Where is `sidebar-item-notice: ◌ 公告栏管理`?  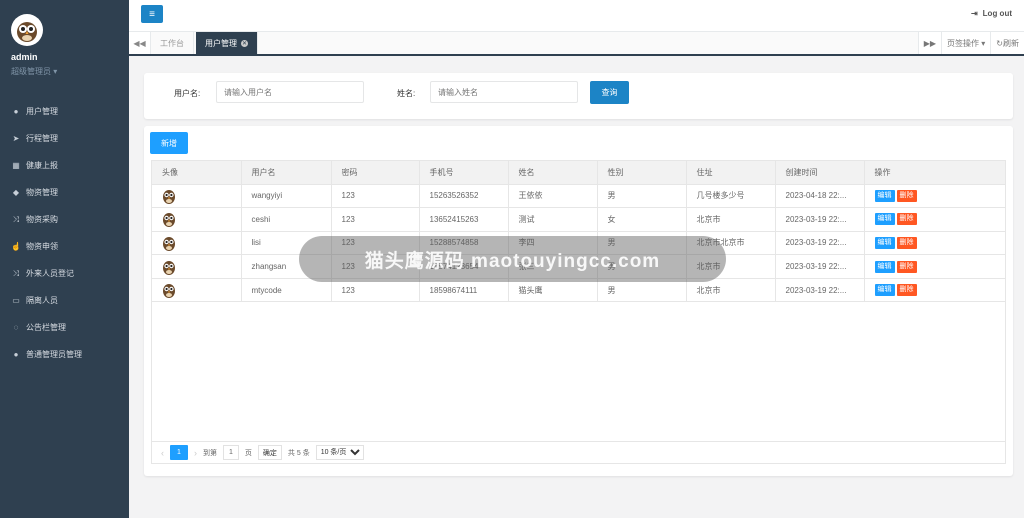 sidebar-item-notice: ◌ 公告栏管理 is located at coordinates (64, 327).